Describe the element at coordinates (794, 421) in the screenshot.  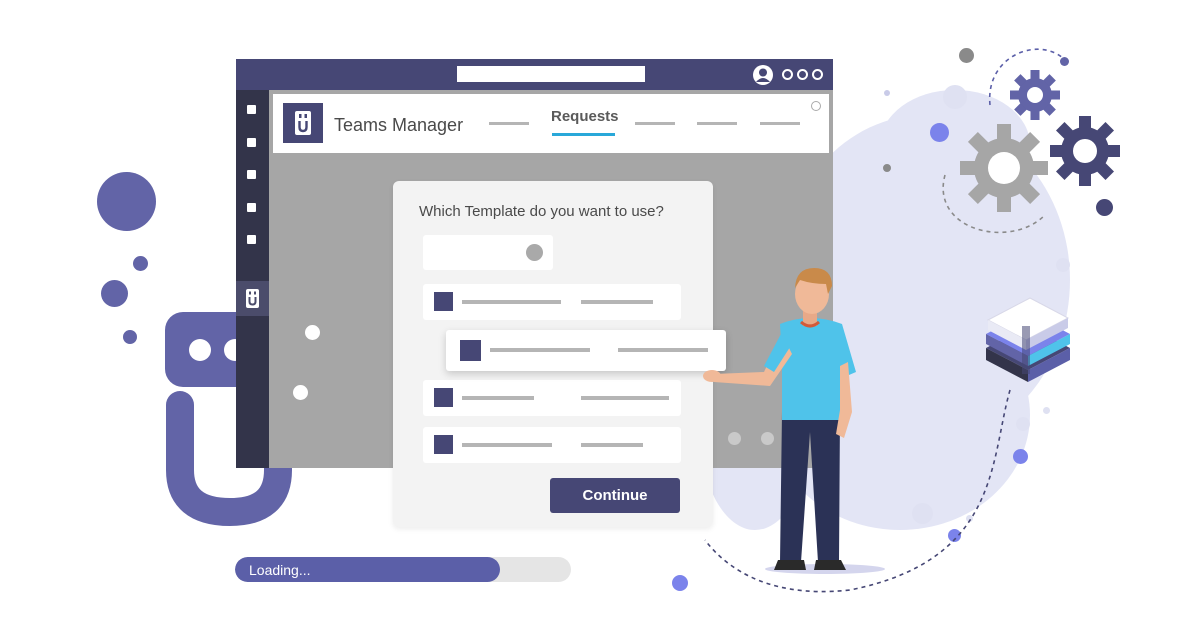
I see `presenter-illustration` at that location.